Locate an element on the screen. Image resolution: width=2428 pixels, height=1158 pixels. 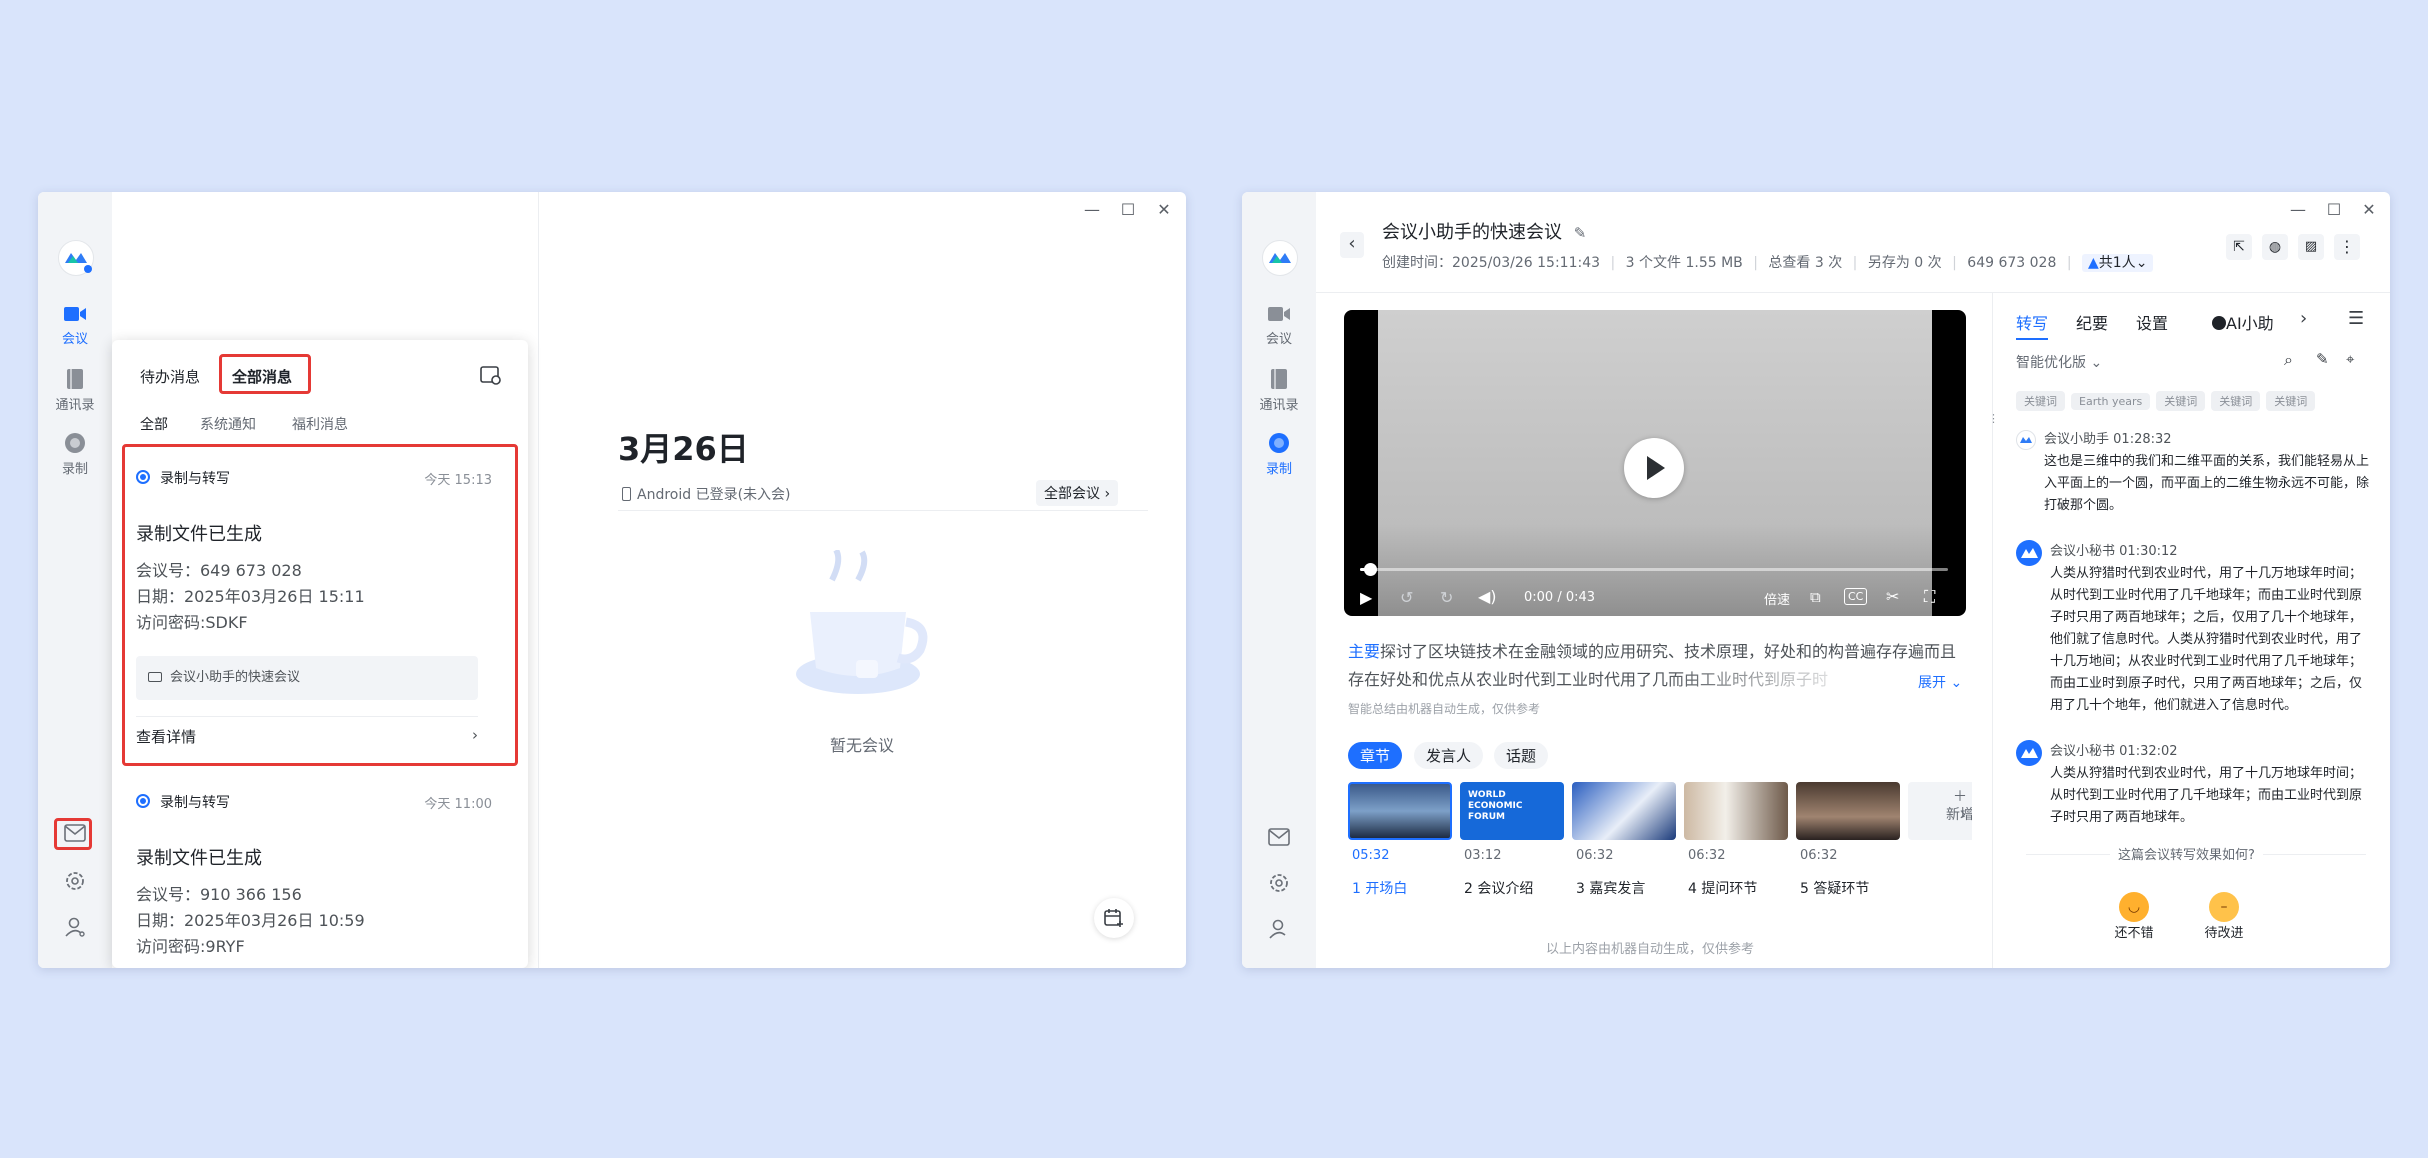
subtab-system: 系统通知 is located at coordinates (228, 424).